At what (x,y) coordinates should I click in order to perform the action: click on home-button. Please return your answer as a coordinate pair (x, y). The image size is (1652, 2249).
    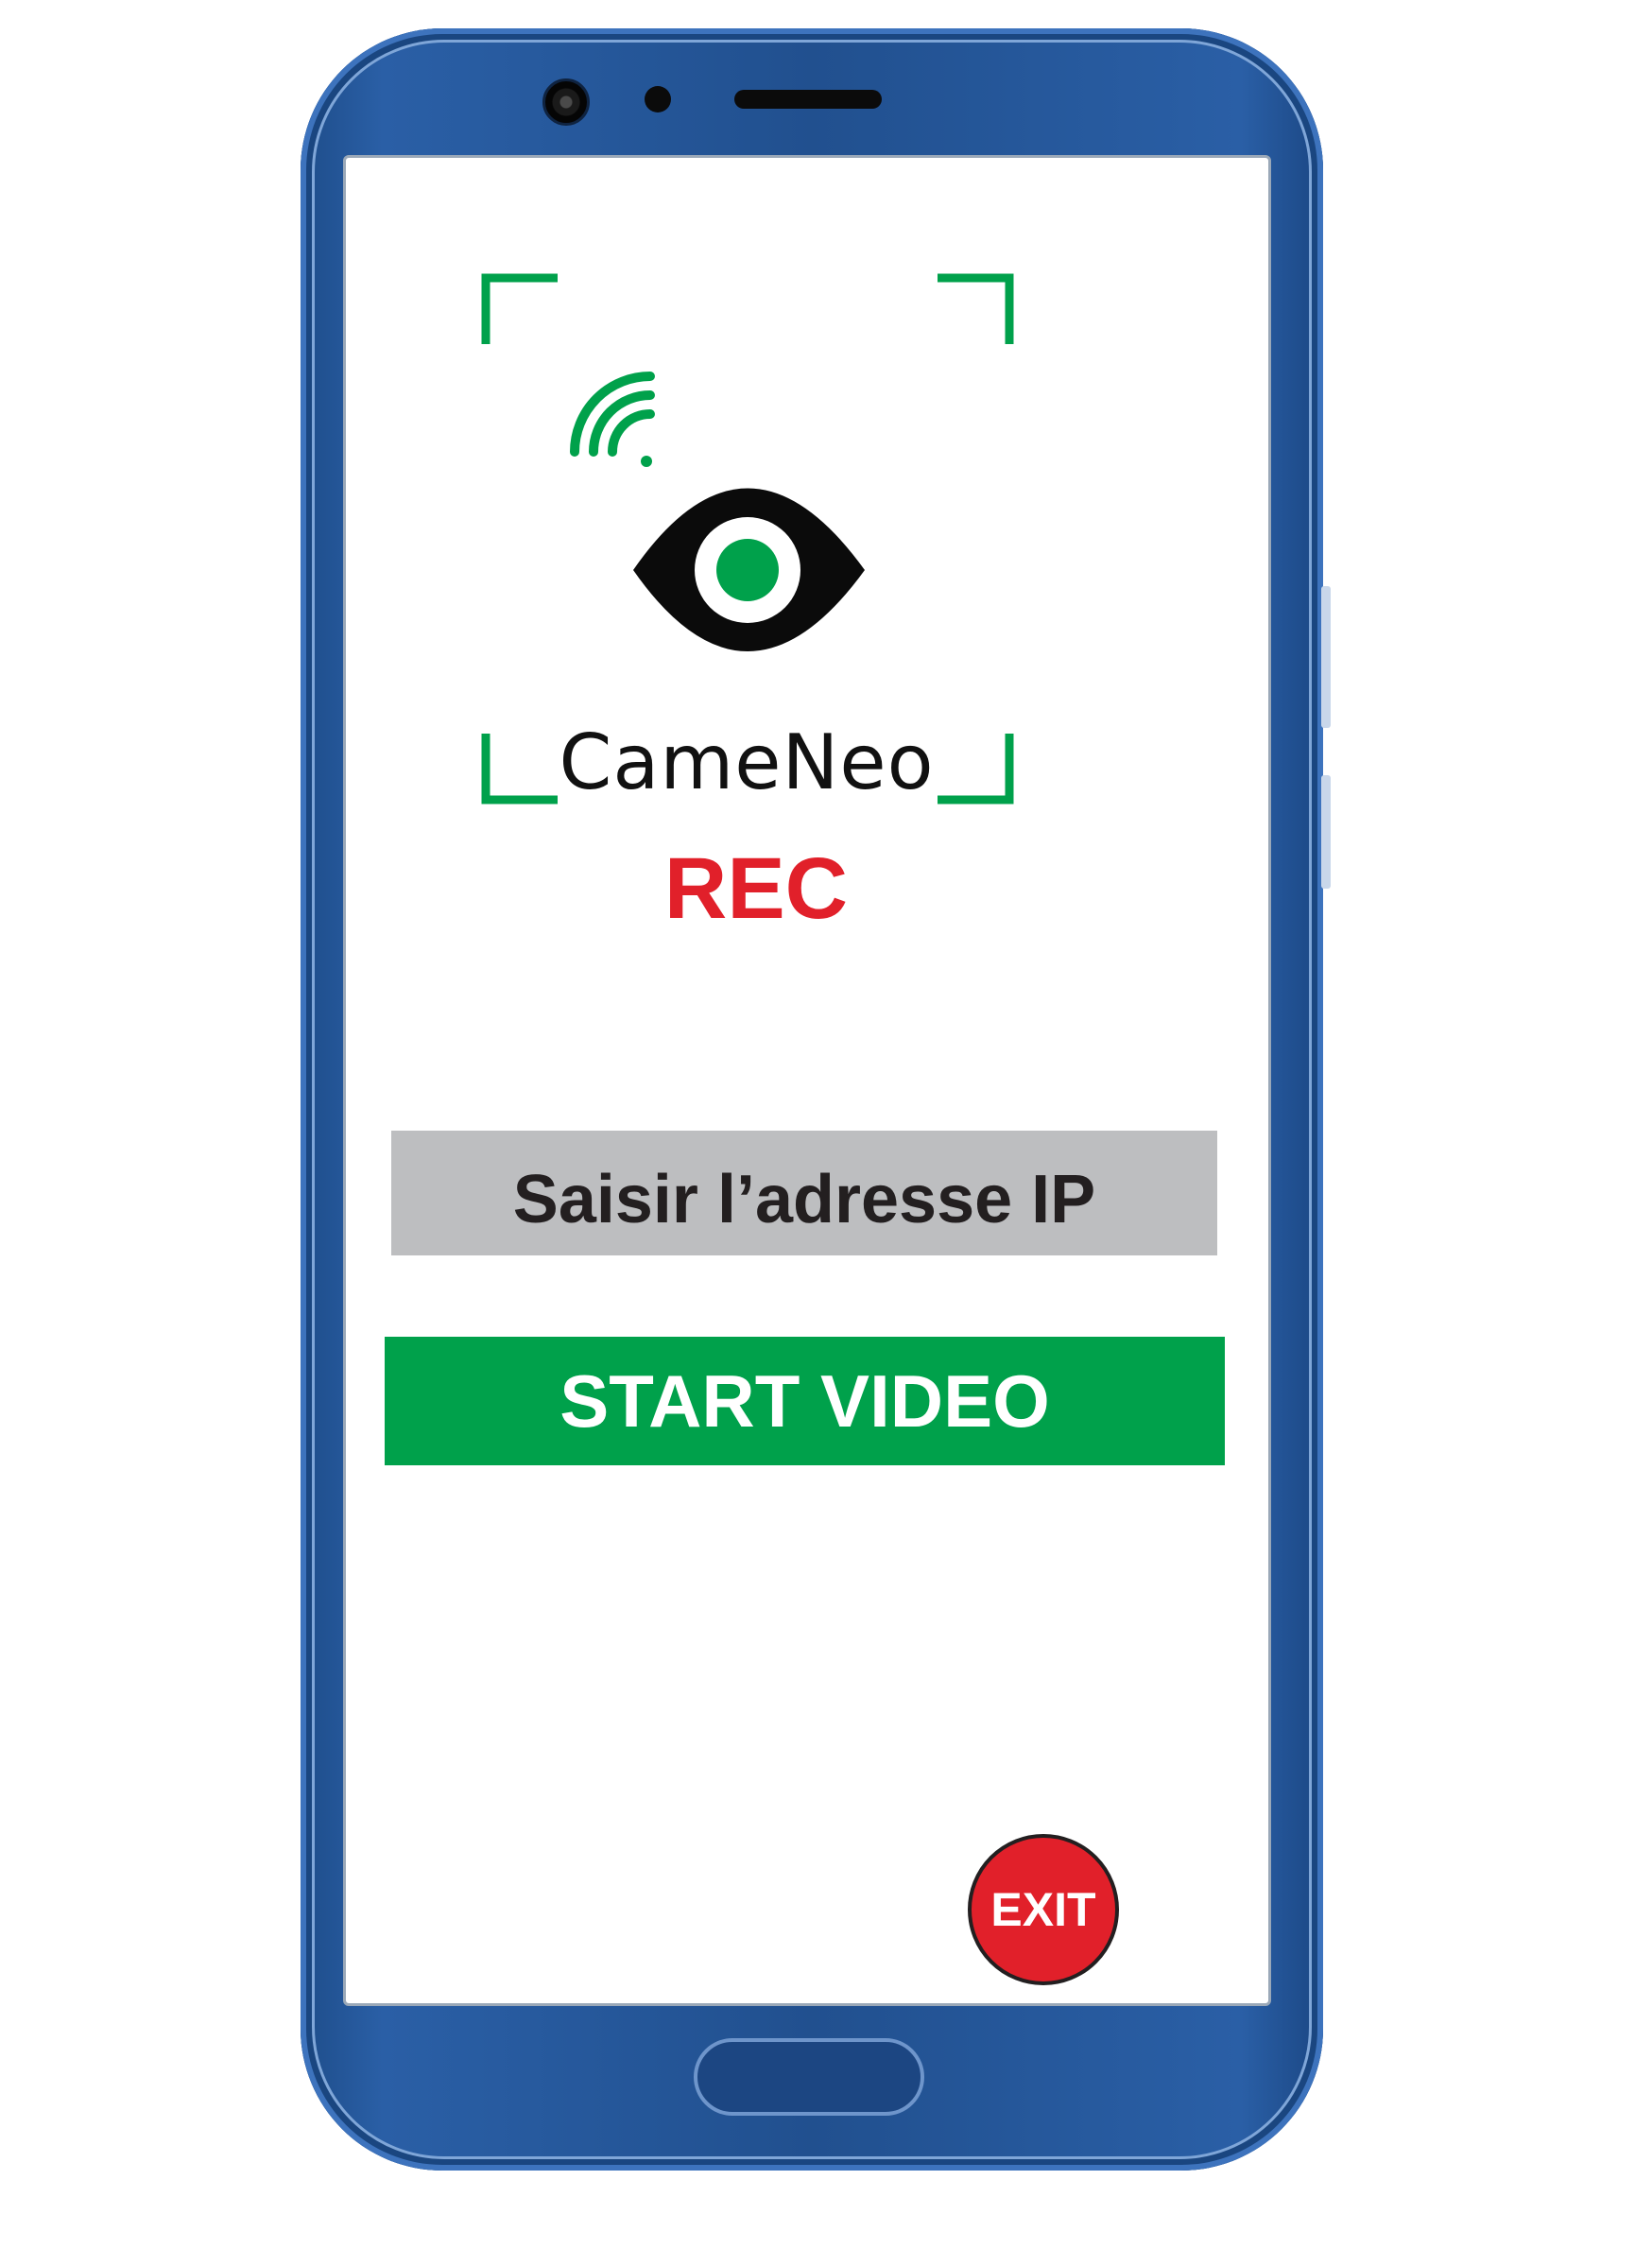
    Looking at the image, I should click on (809, 2077).